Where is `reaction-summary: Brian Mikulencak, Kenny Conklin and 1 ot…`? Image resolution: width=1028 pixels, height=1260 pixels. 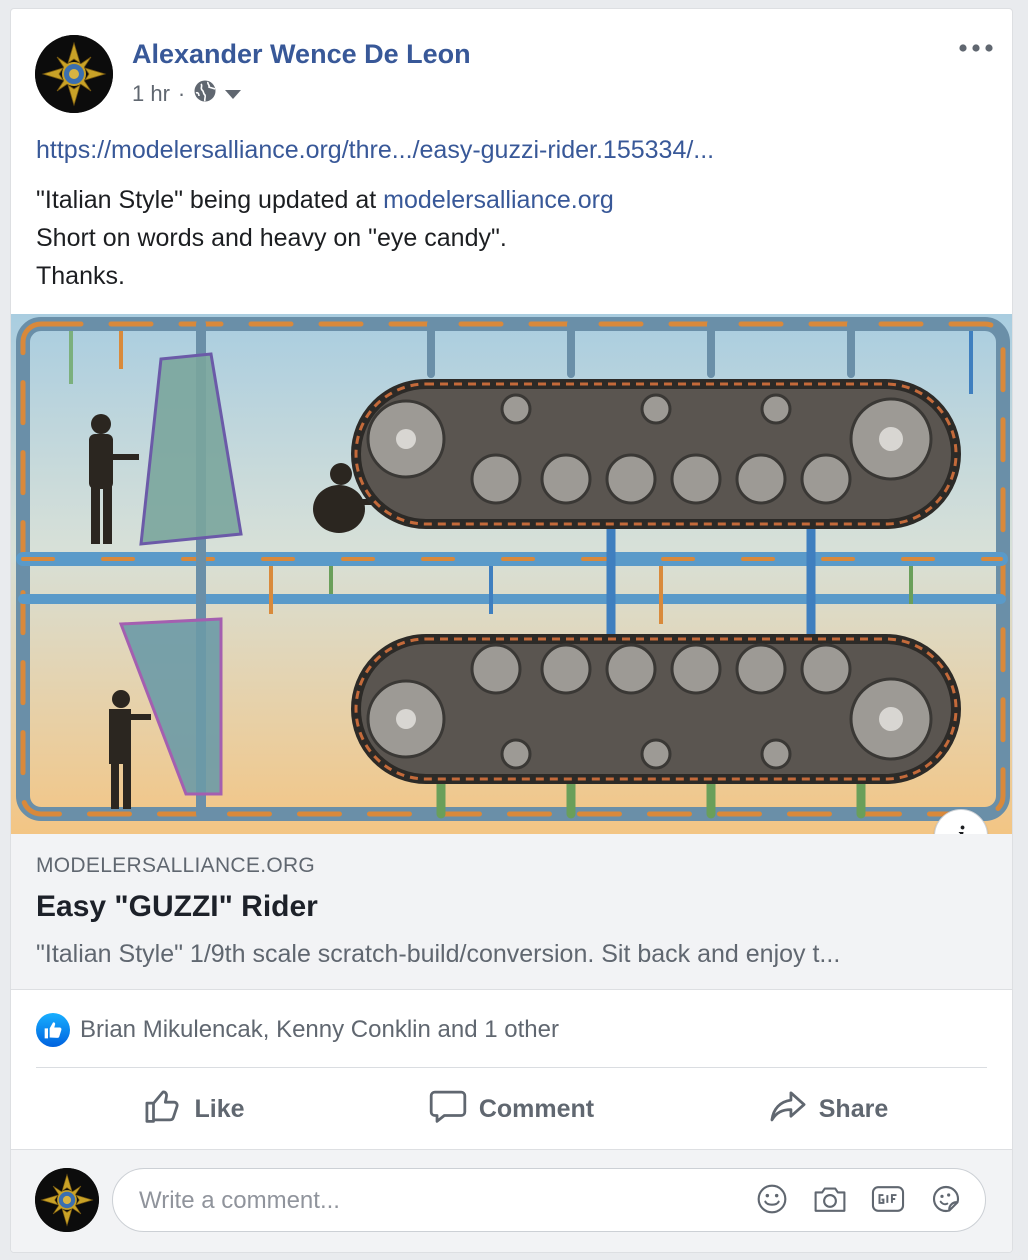
reaction-summary: Brian Mikulencak, Kenny Conklin and 1 ot… is located at coordinates (297, 1030).